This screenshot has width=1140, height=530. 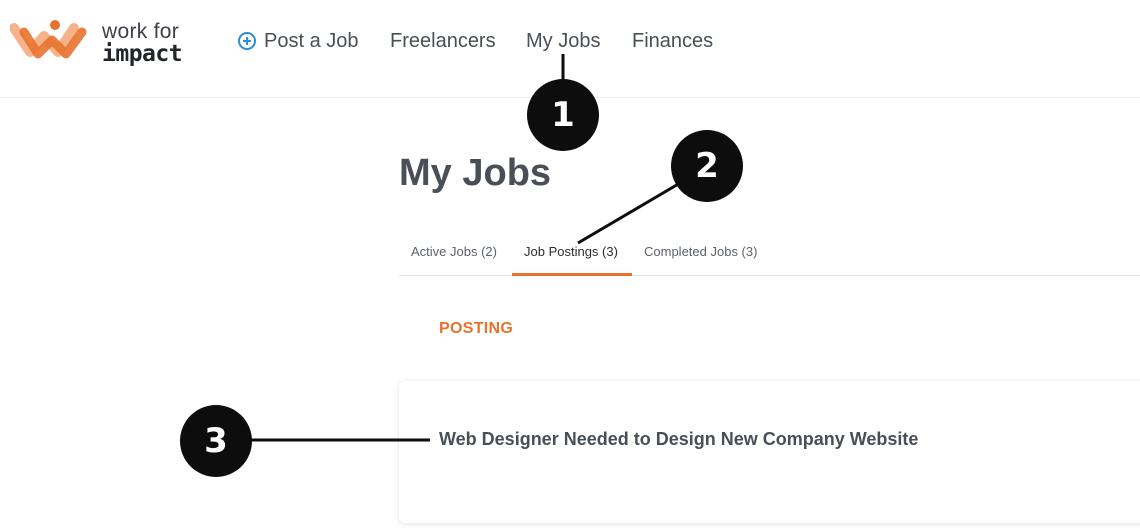 What do you see at coordinates (563, 115) in the screenshot?
I see `annotation-callout-1: 1` at bounding box center [563, 115].